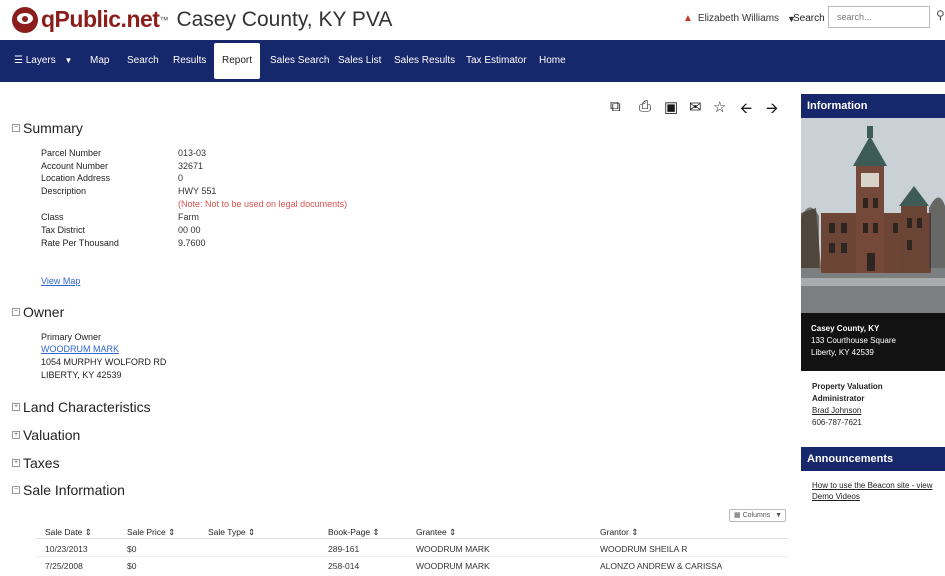 This screenshot has width=945, height=576. I want to click on section-valuation: + Valuation, so click(46, 435).